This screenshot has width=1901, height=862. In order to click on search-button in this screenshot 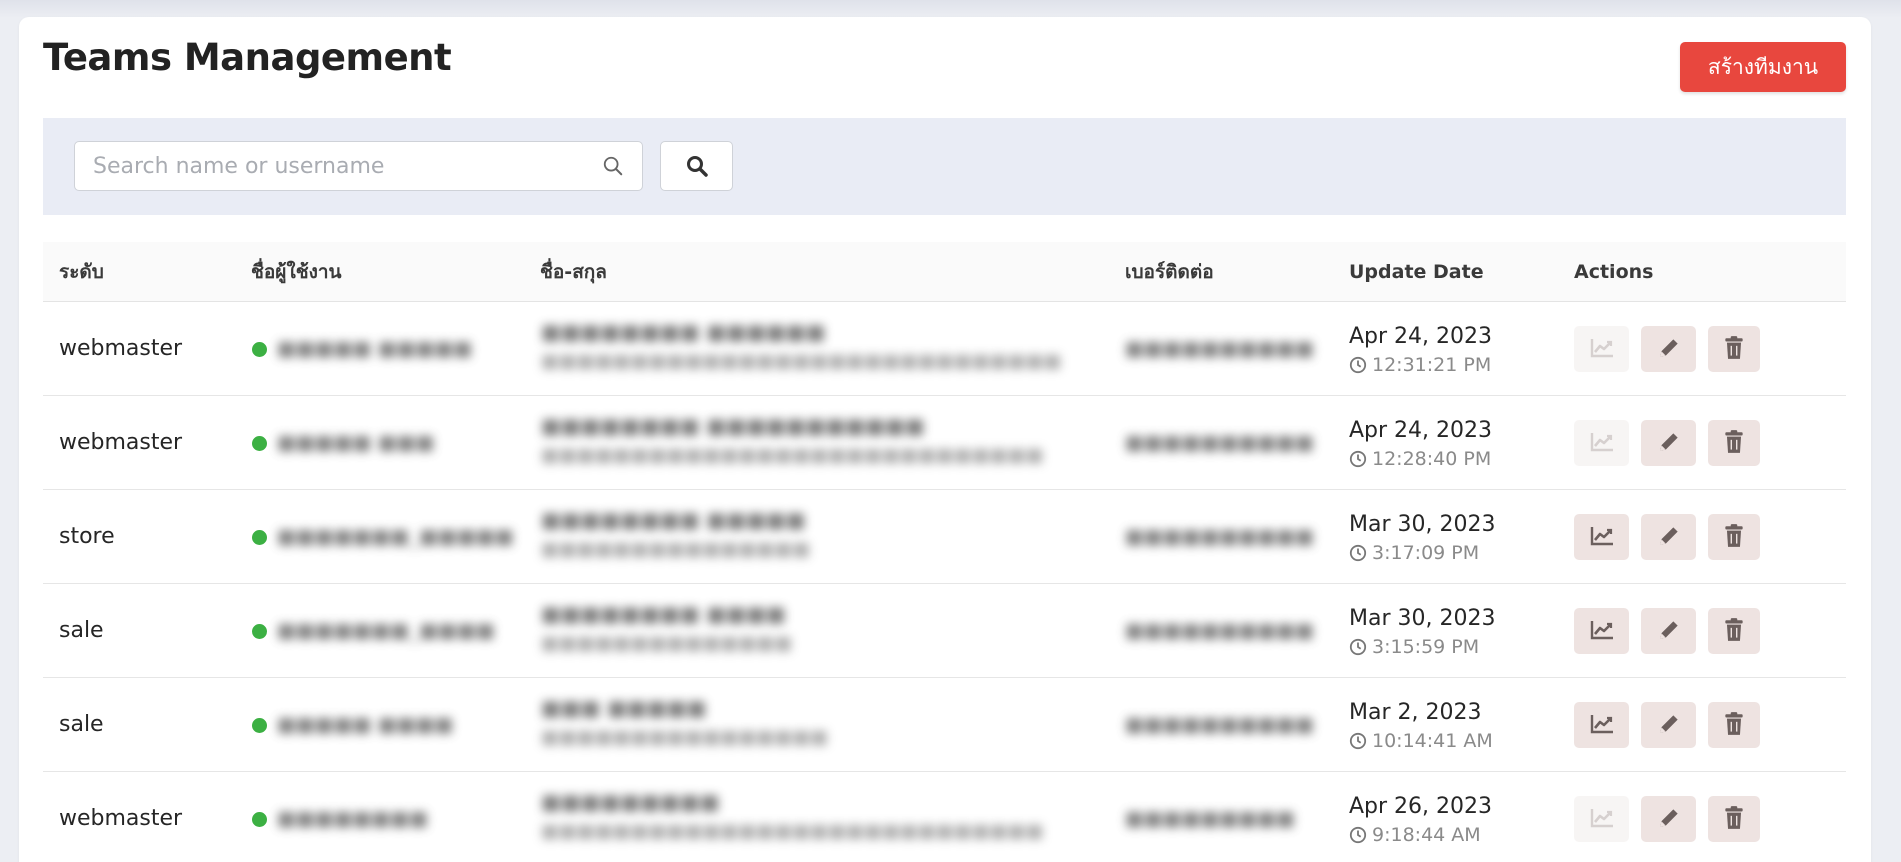, I will do `click(696, 166)`.